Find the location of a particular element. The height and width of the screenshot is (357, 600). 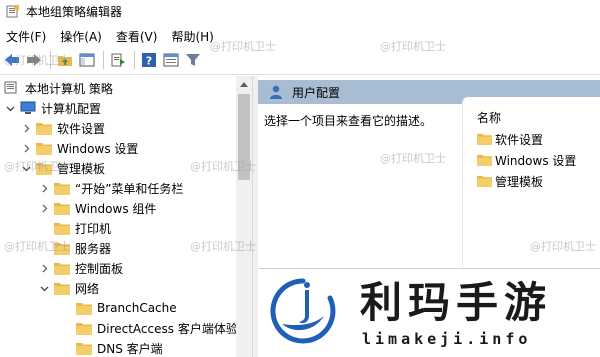

help-icon: ? is located at coordinates (149, 60).